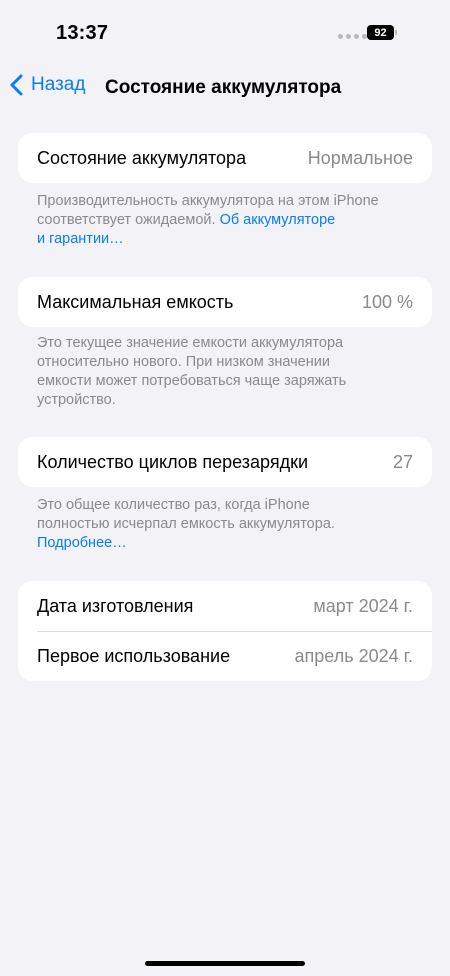 This screenshot has height=976, width=450. I want to click on cycle-count-row: Количество циклов перезарядки 27, so click(225, 462).